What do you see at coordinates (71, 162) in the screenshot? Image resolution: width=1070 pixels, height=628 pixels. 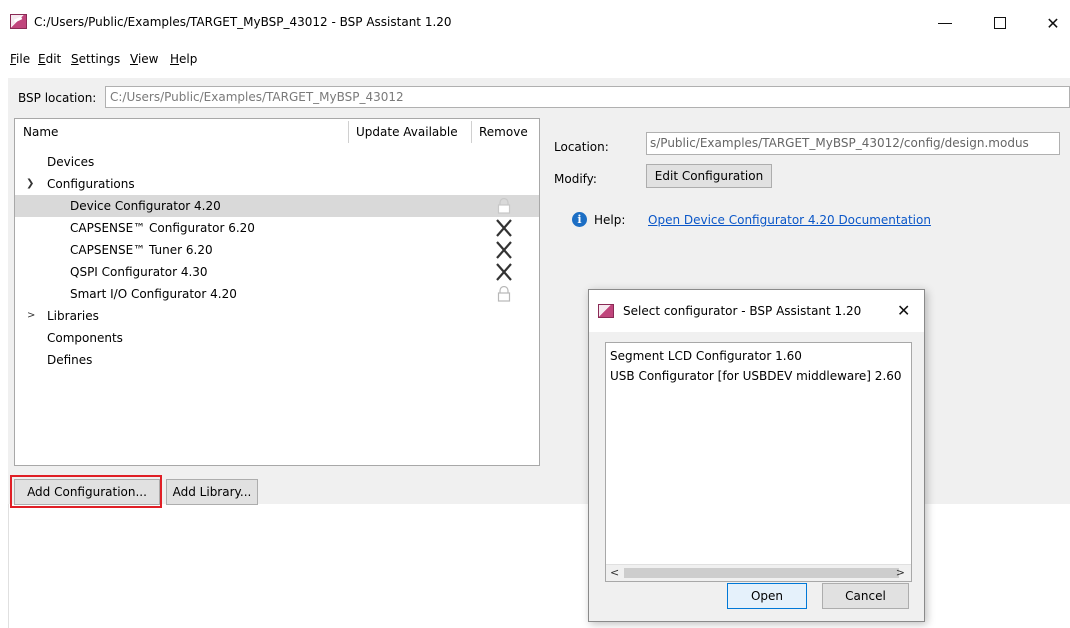 I see `tree-item-label: Devices` at bounding box center [71, 162].